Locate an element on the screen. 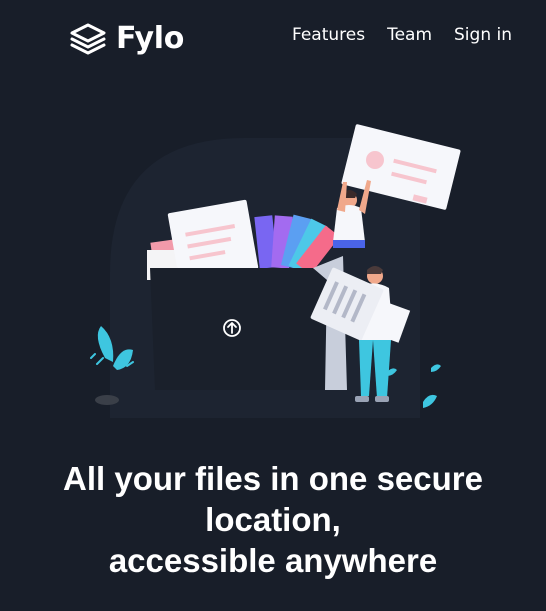  stacked-layers-icon is located at coordinates (88, 39).